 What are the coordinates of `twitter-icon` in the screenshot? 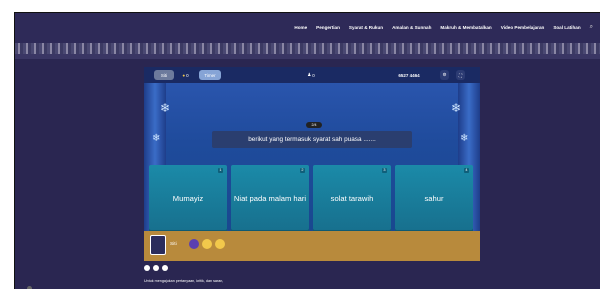 It's located at (147, 268).